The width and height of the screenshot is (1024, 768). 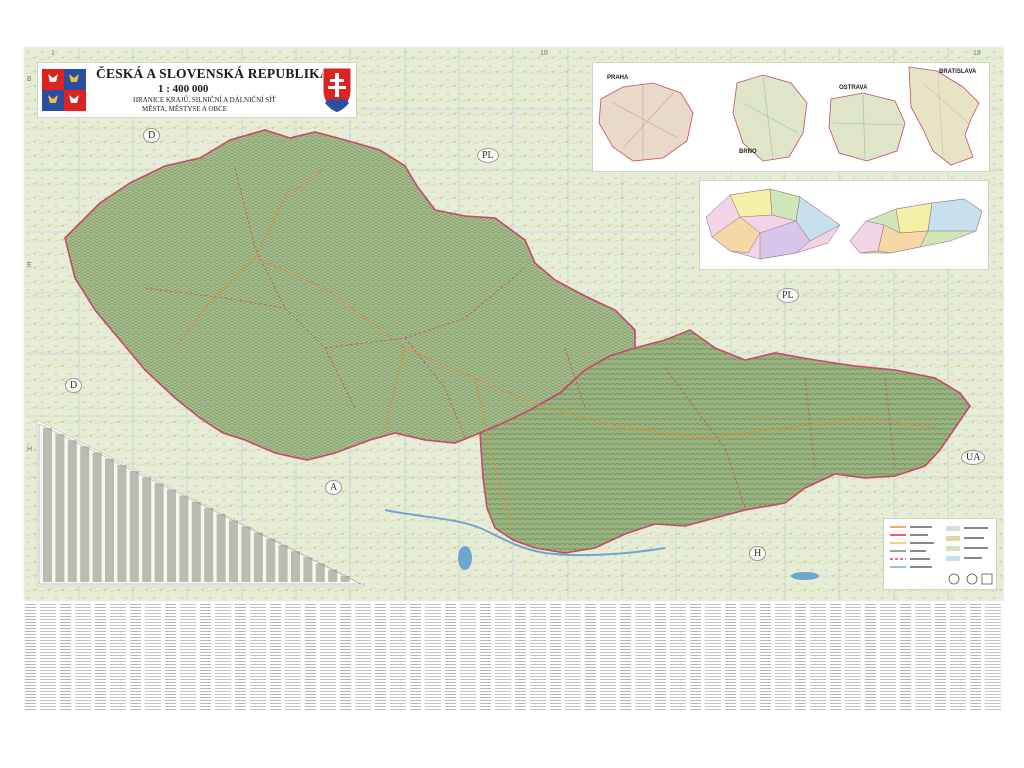 I want to click on region-insets-panel, so click(x=844, y=225).